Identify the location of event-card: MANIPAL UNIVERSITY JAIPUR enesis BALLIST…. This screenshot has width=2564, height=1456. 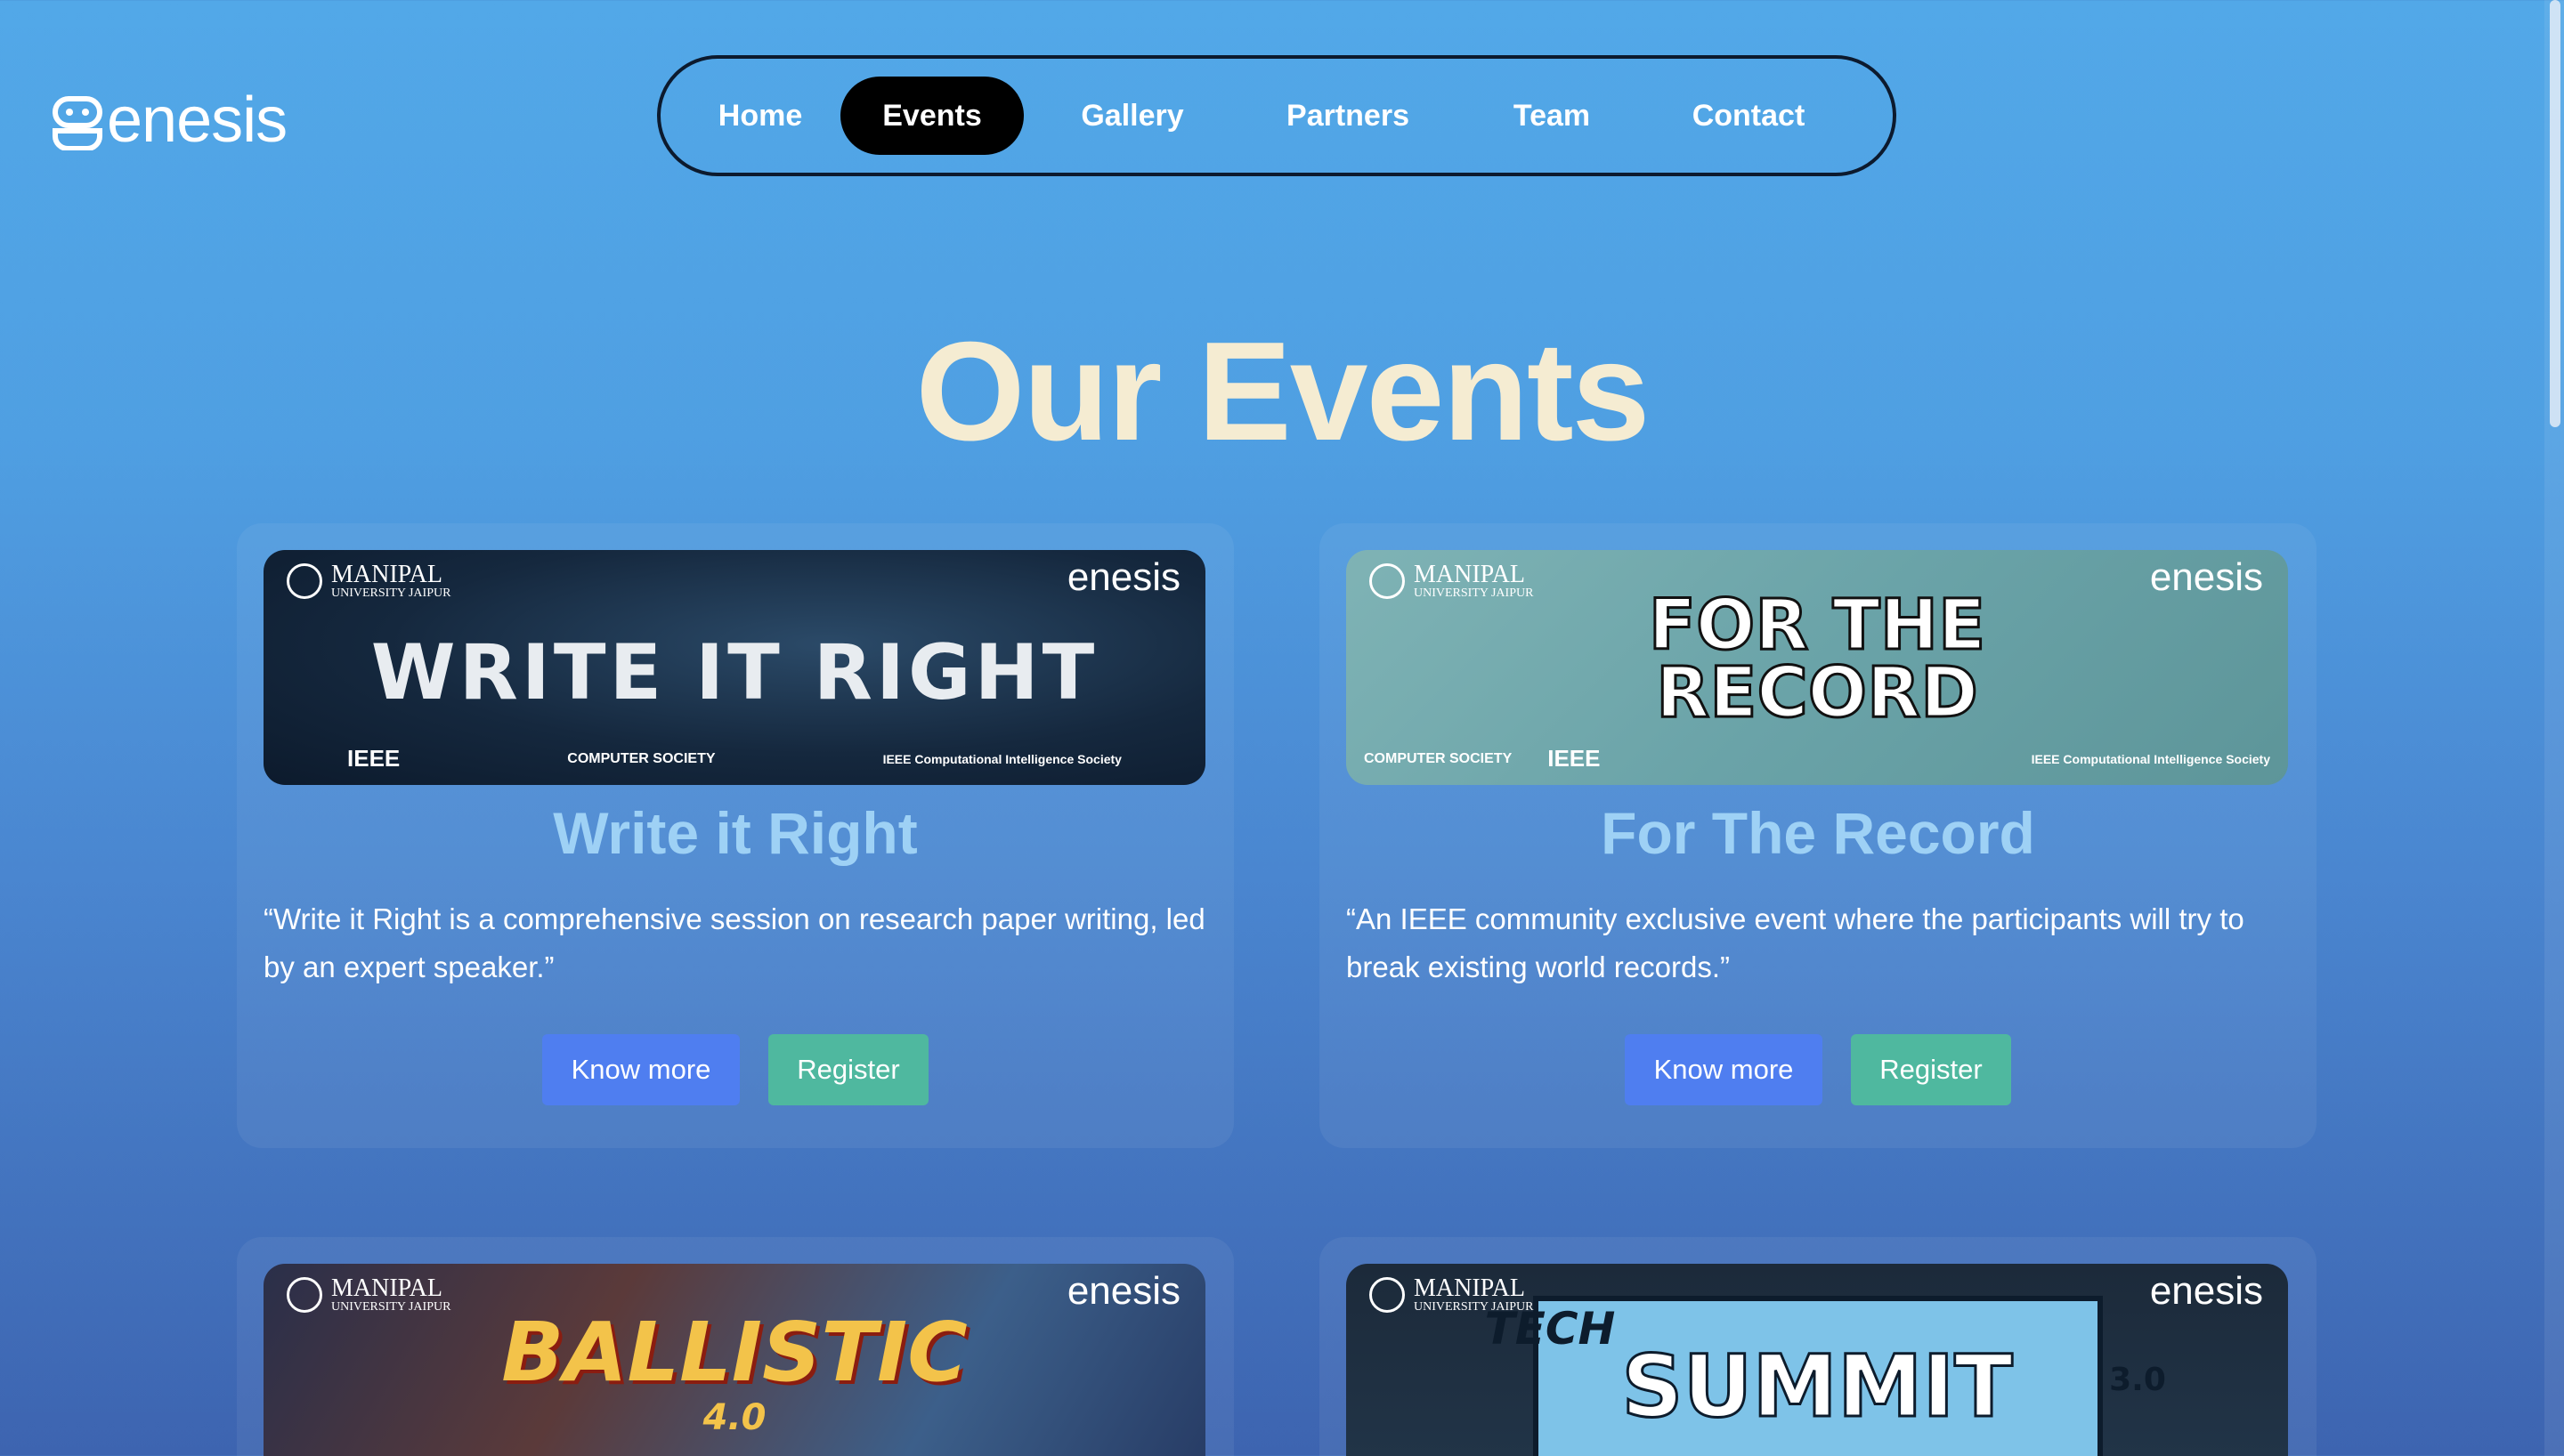
(735, 1346).